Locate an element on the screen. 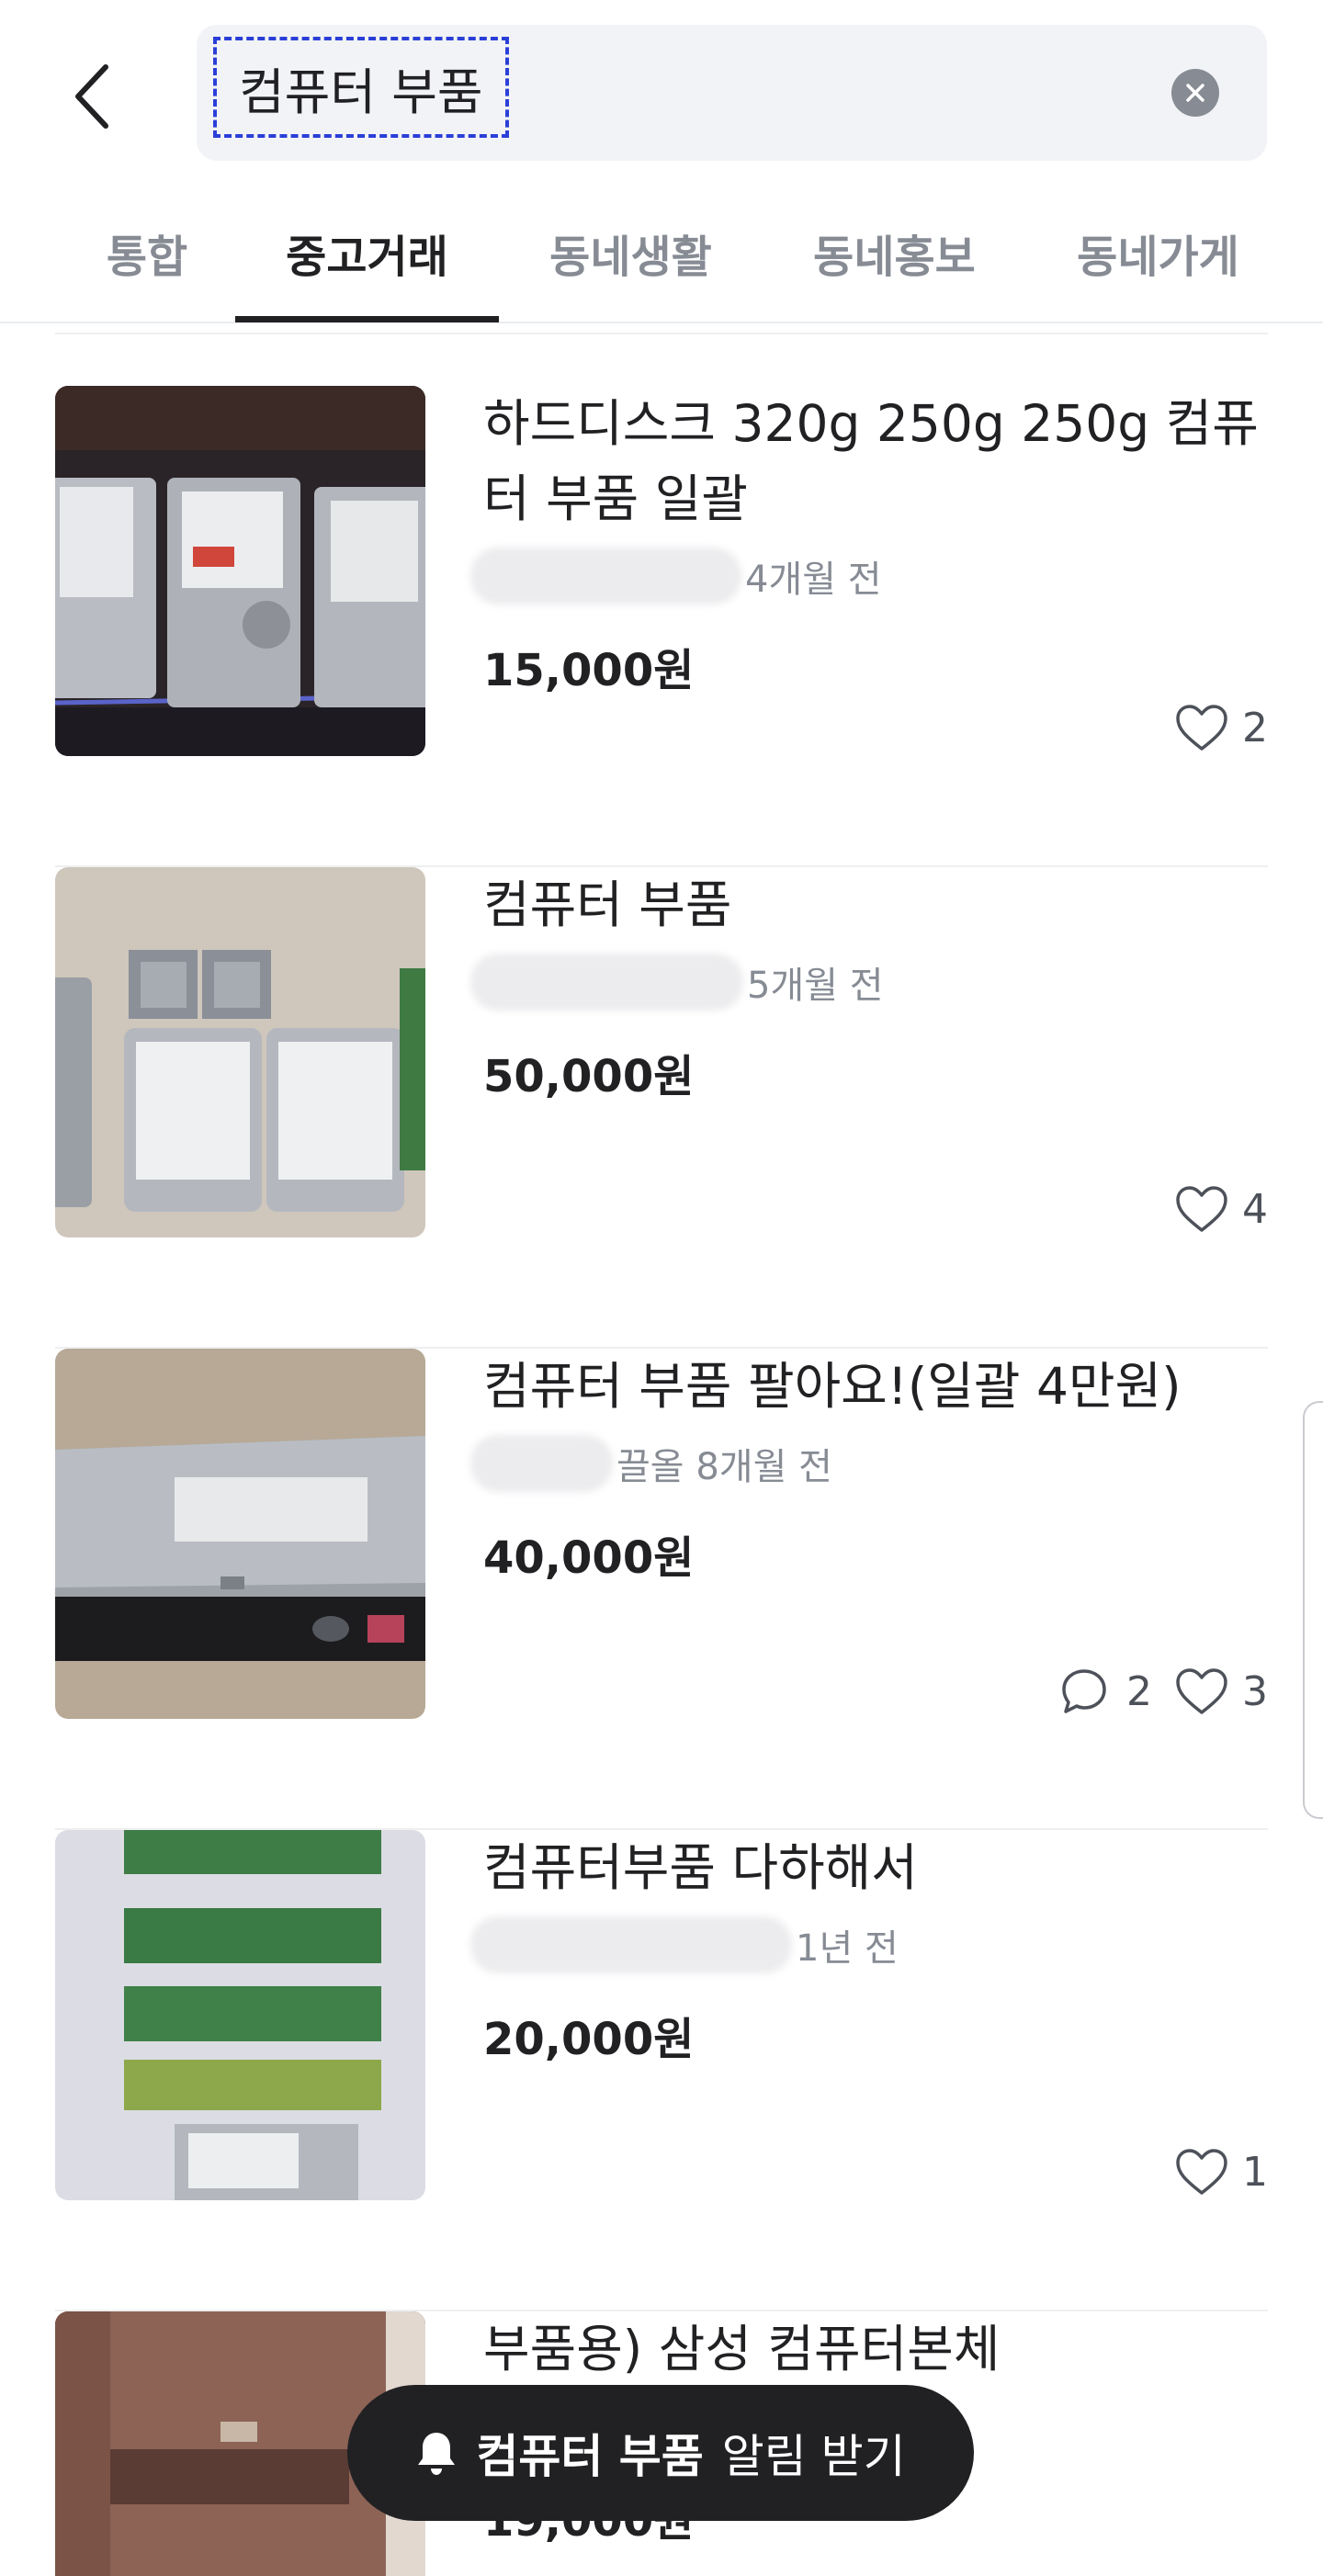 This screenshot has height=2576, width=1323. like-count-value: 1 is located at coordinates (1255, 2172).